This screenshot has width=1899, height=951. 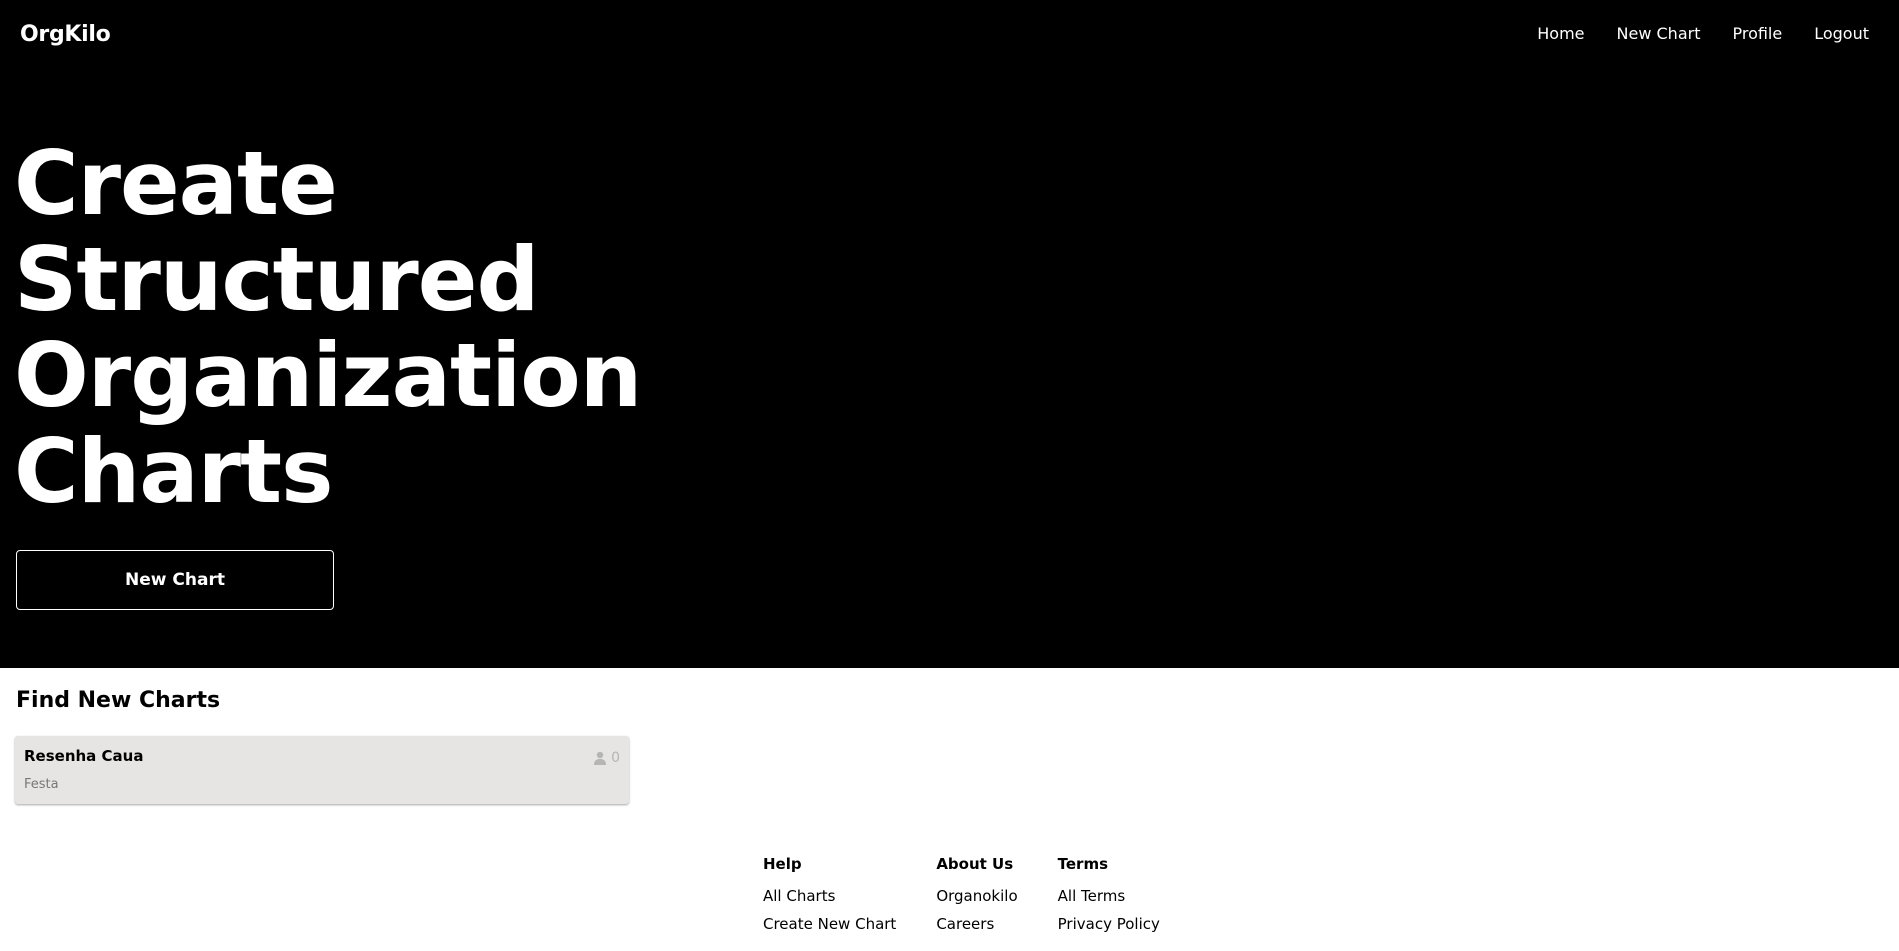 I want to click on nav-new-chart: New Chart, so click(x=1659, y=33).